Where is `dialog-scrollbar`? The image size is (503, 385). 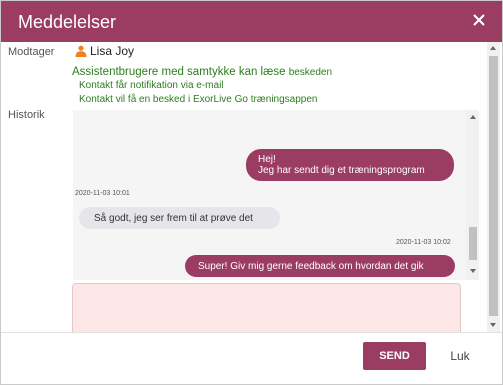 dialog-scrollbar is located at coordinates (493, 187).